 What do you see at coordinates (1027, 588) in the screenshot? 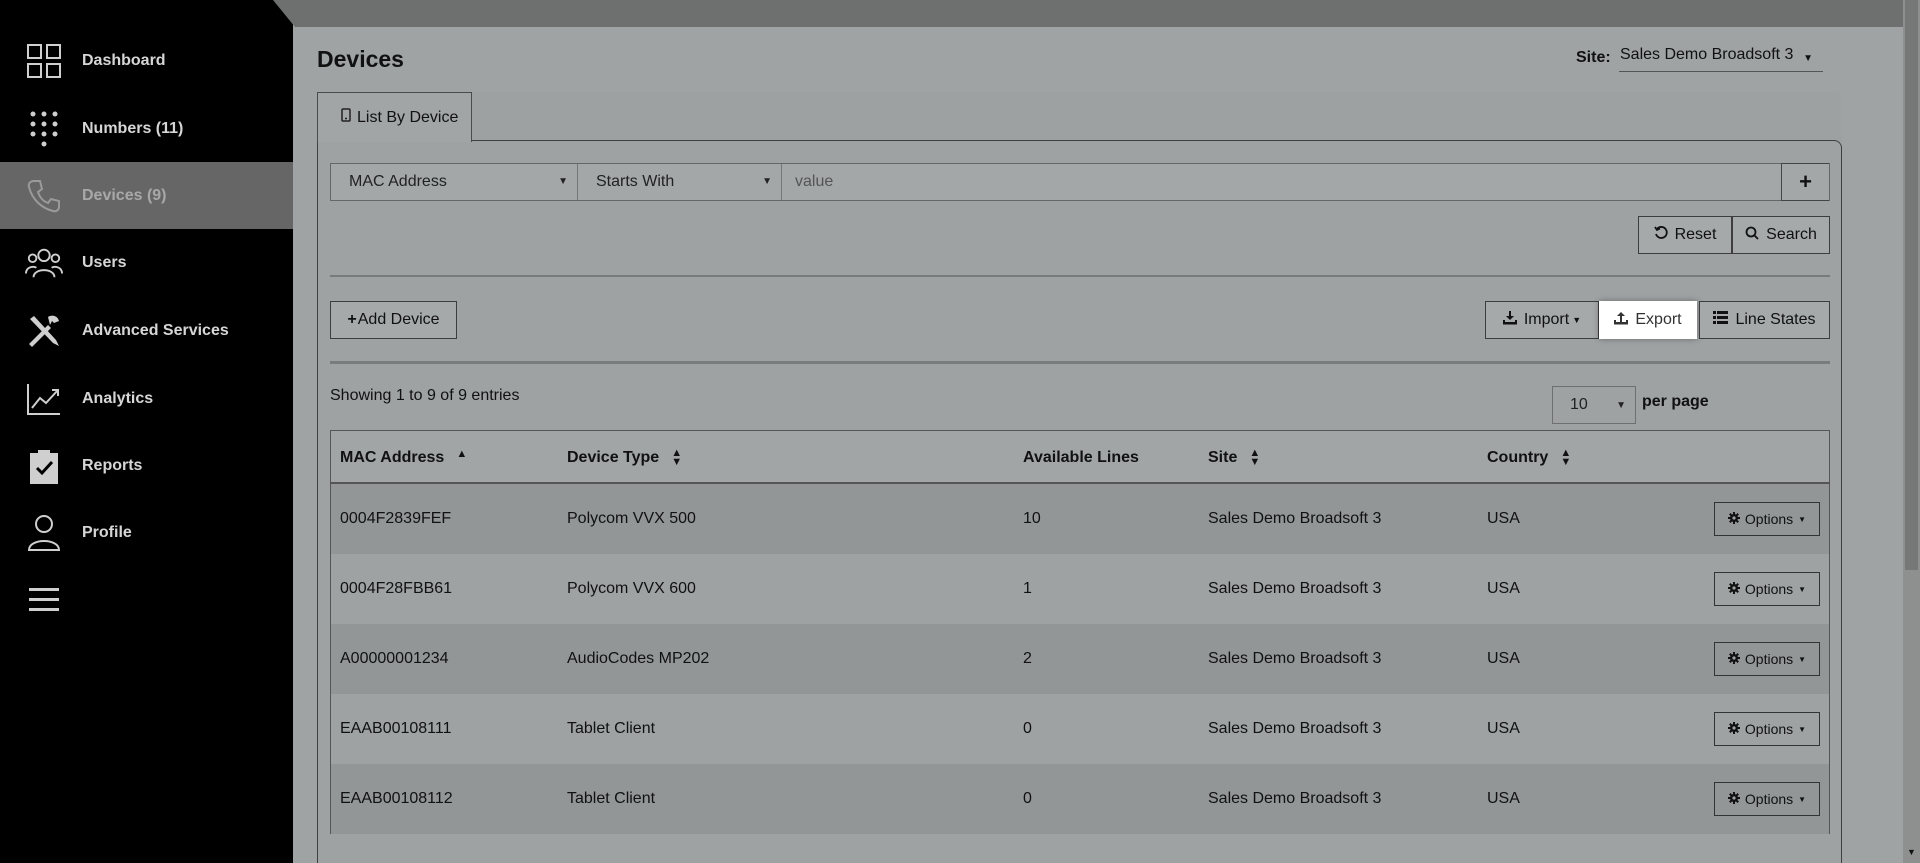
I see `cell-available-lines: 1` at bounding box center [1027, 588].